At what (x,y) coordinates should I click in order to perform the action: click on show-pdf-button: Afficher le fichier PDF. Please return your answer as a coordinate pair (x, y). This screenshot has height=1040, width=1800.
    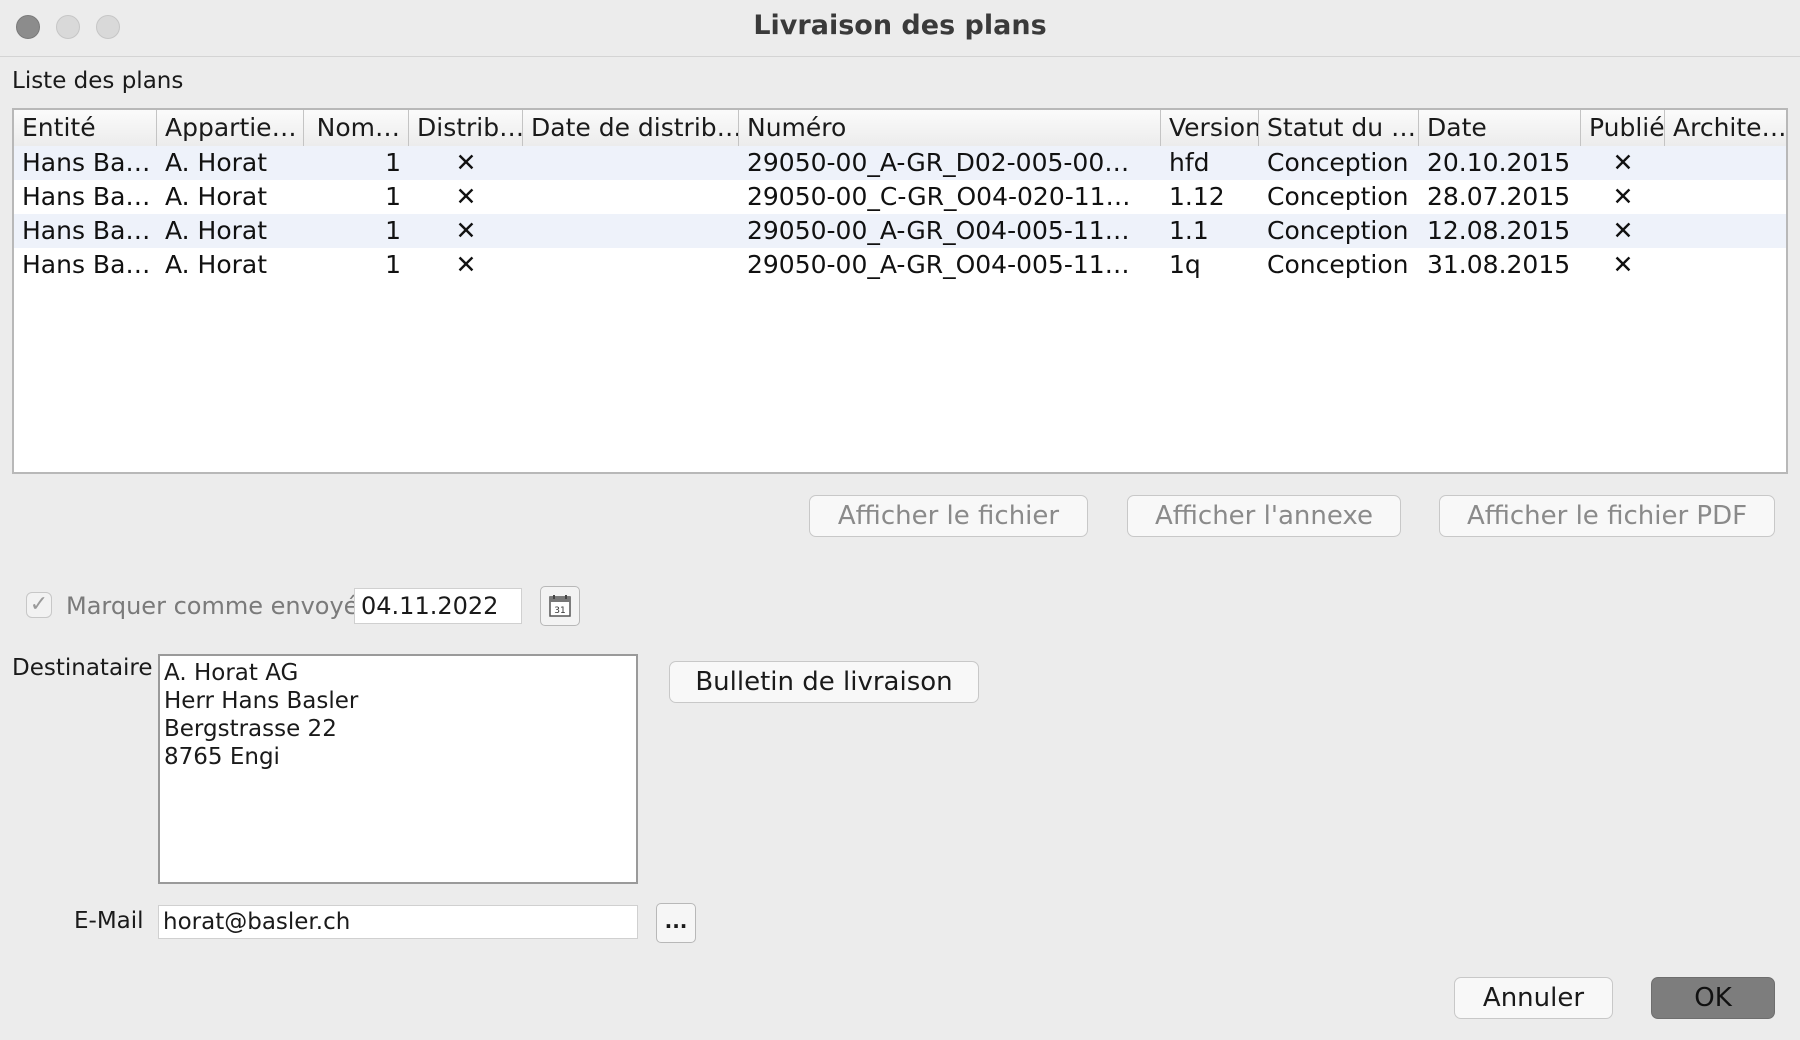
    Looking at the image, I should click on (1607, 516).